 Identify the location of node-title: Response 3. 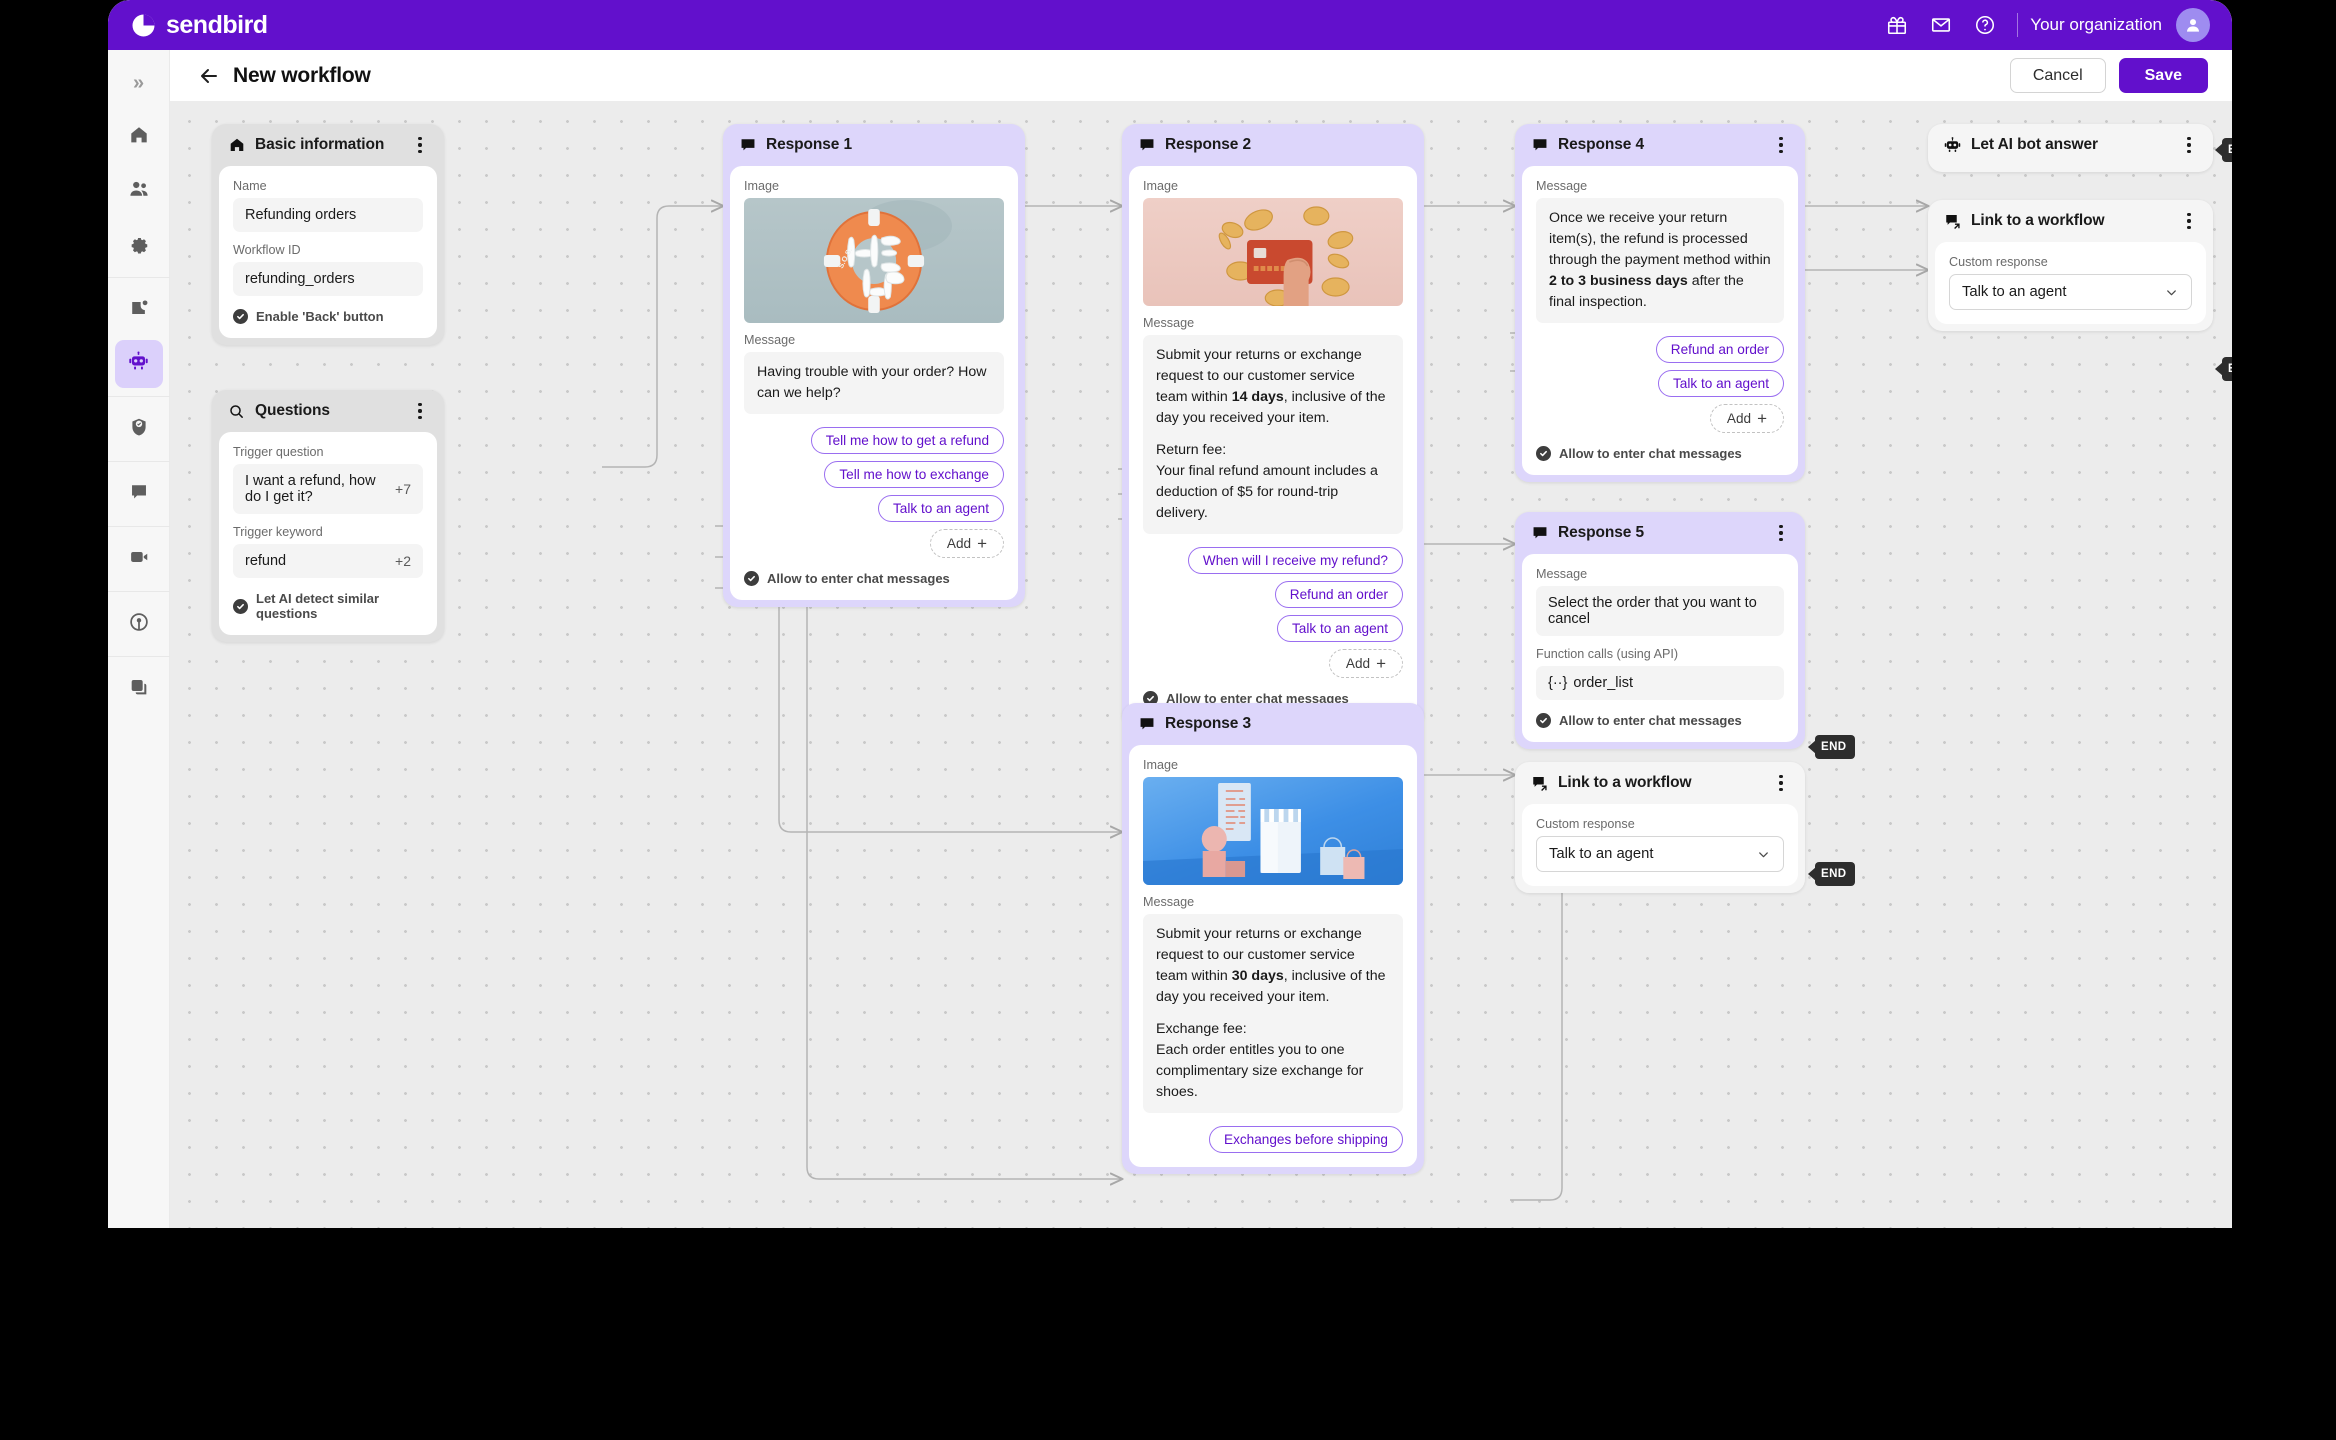
(1208, 723).